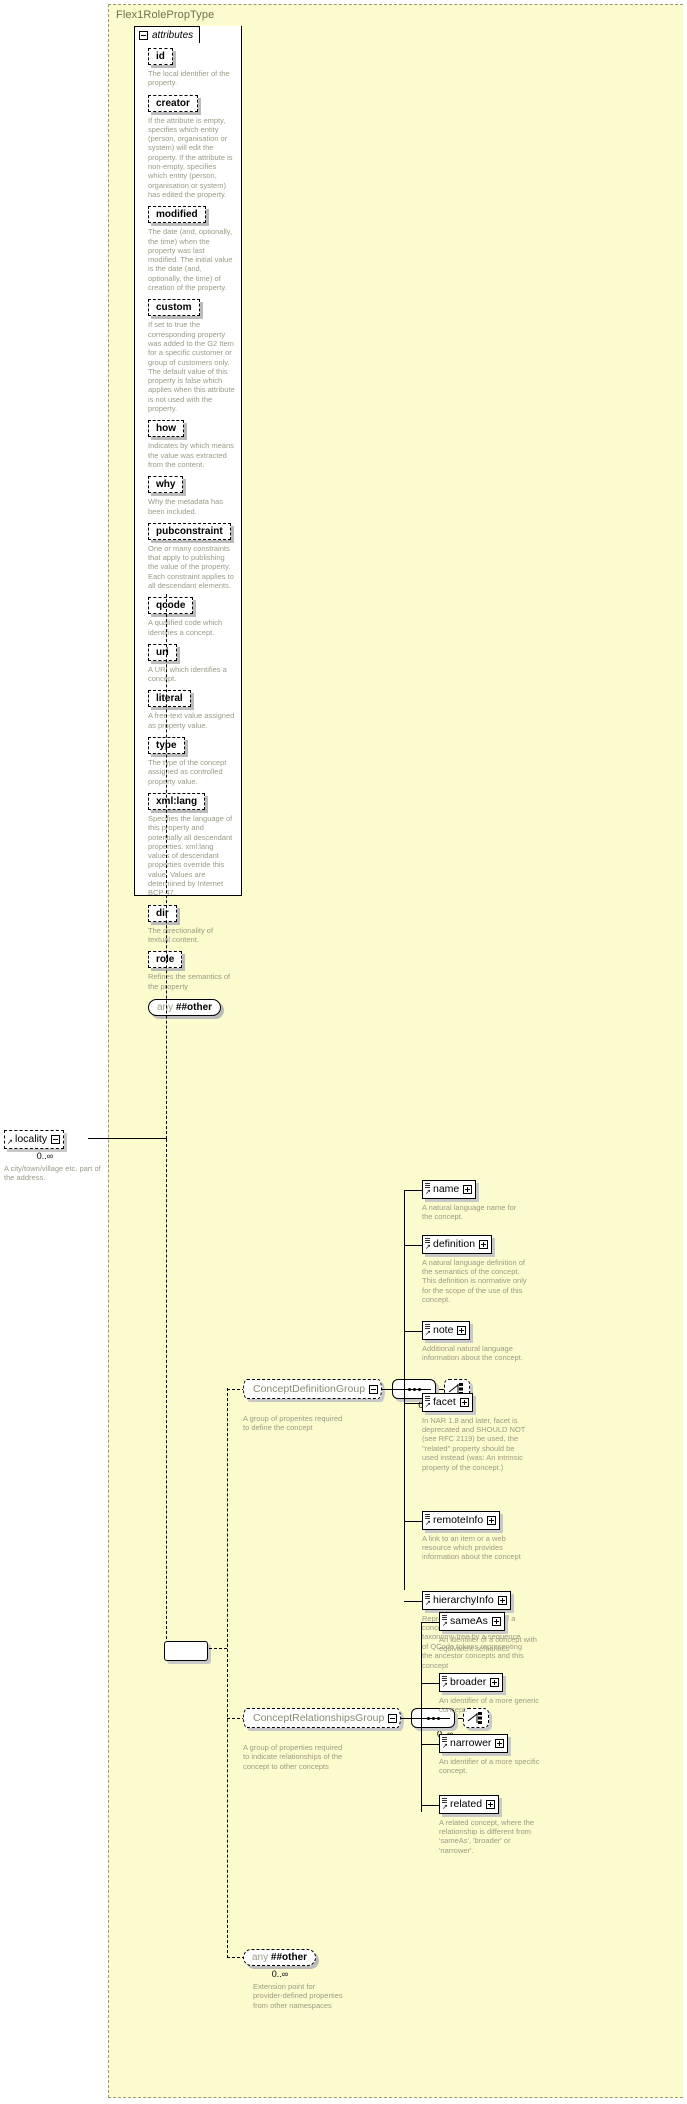 This screenshot has height=2104, width=687. I want to click on g2-e2-line, so click(430, 1683).